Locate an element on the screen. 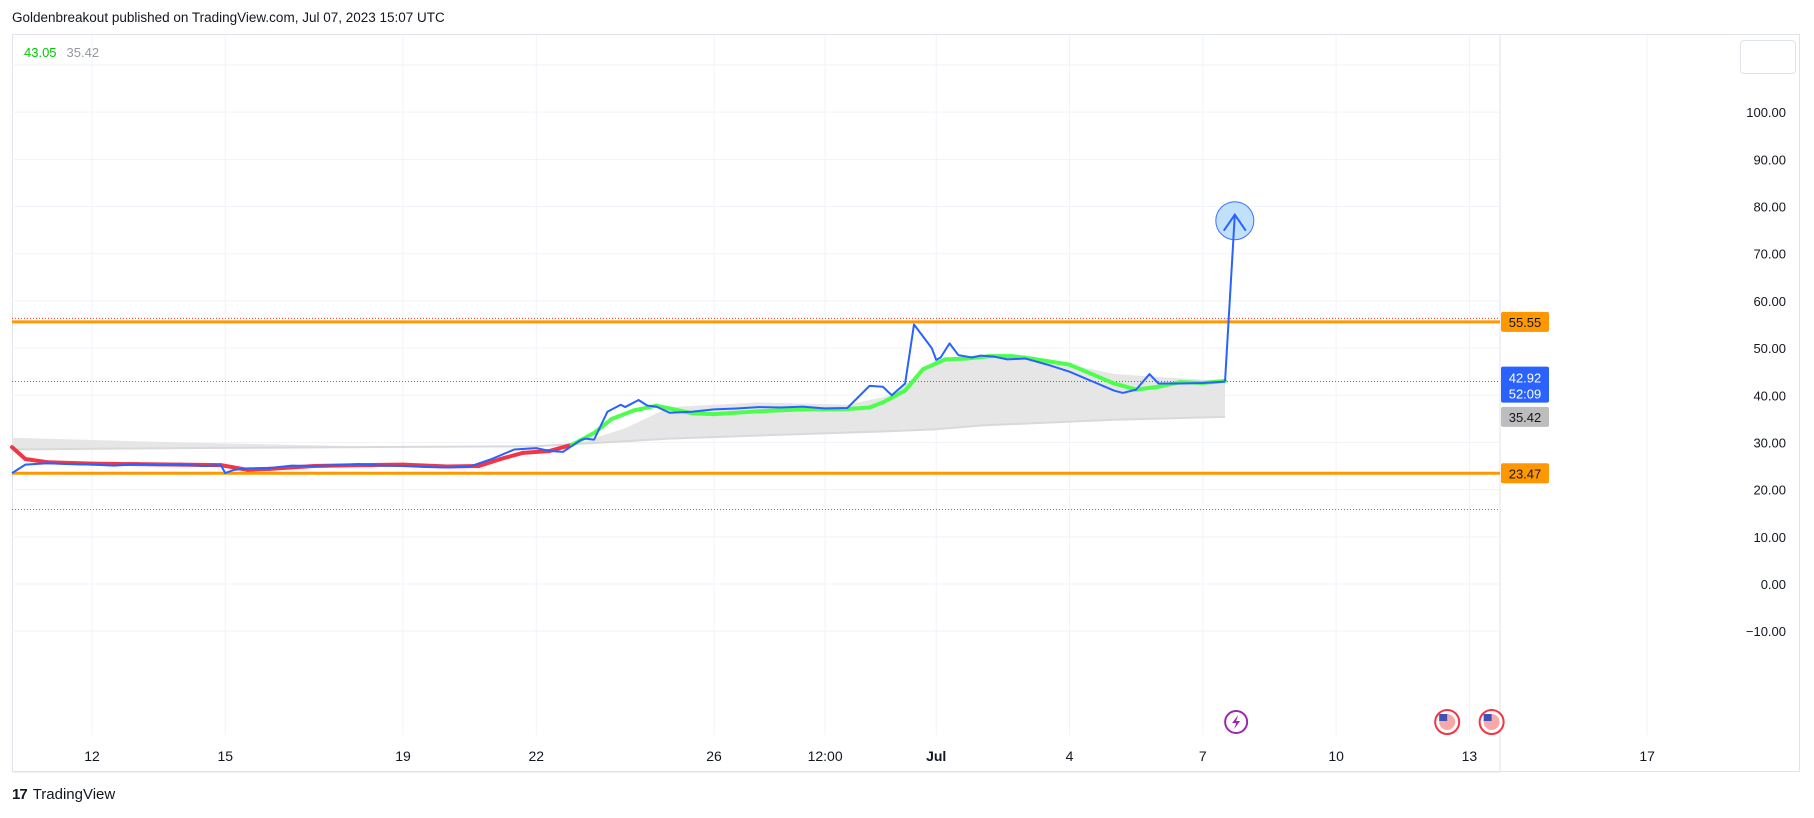  x-tick-label: 19 is located at coordinates (403, 756).